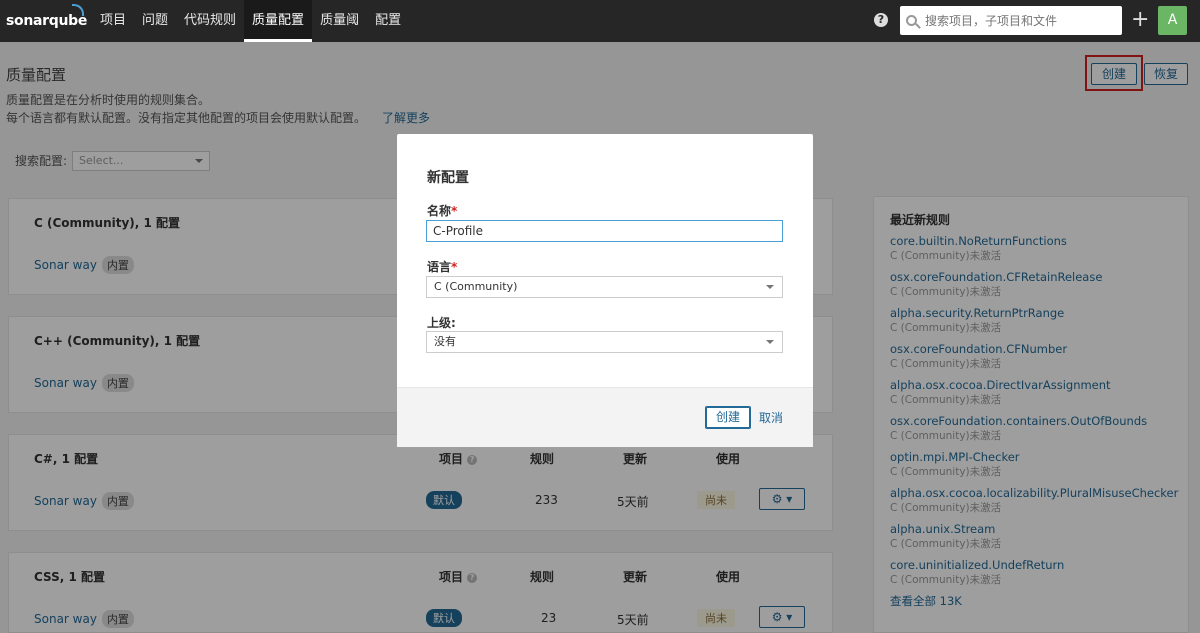 The image size is (1200, 633). I want to click on parent-label: 上级:, so click(441, 323).